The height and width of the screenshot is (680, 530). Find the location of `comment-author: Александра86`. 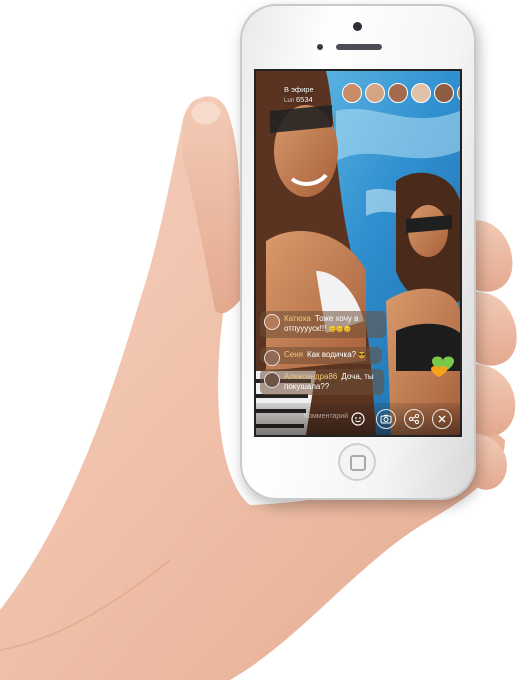

comment-author: Александра86 is located at coordinates (311, 376).